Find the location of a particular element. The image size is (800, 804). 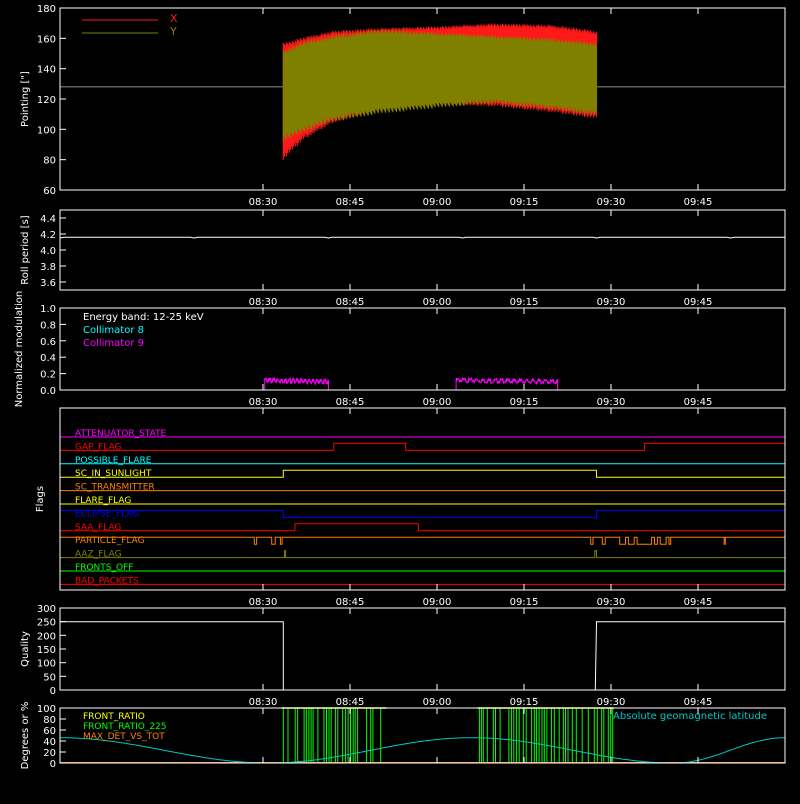

y-tick-label: 0.0 is located at coordinates (48, 391).